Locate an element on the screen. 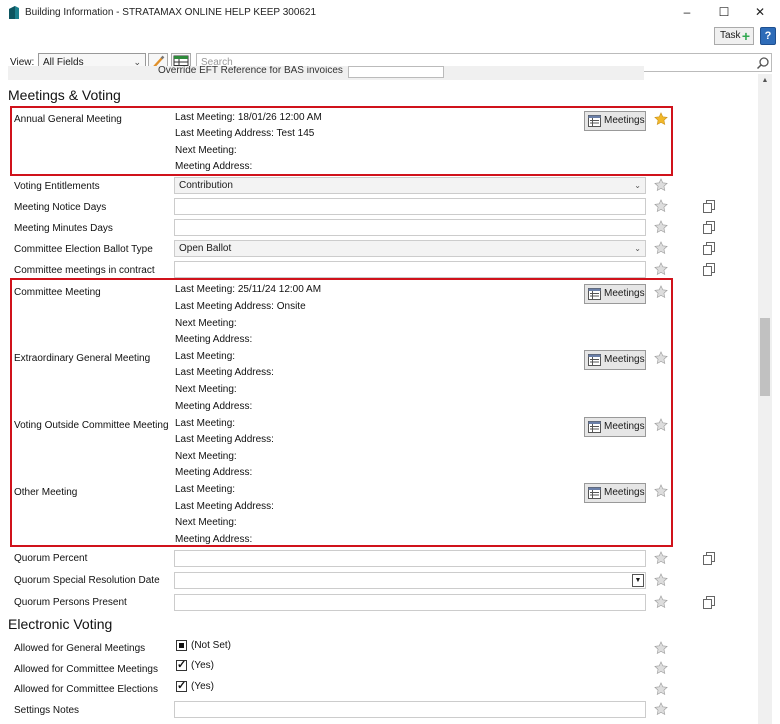  egm-meetings-button: Meetings is located at coordinates (615, 360).